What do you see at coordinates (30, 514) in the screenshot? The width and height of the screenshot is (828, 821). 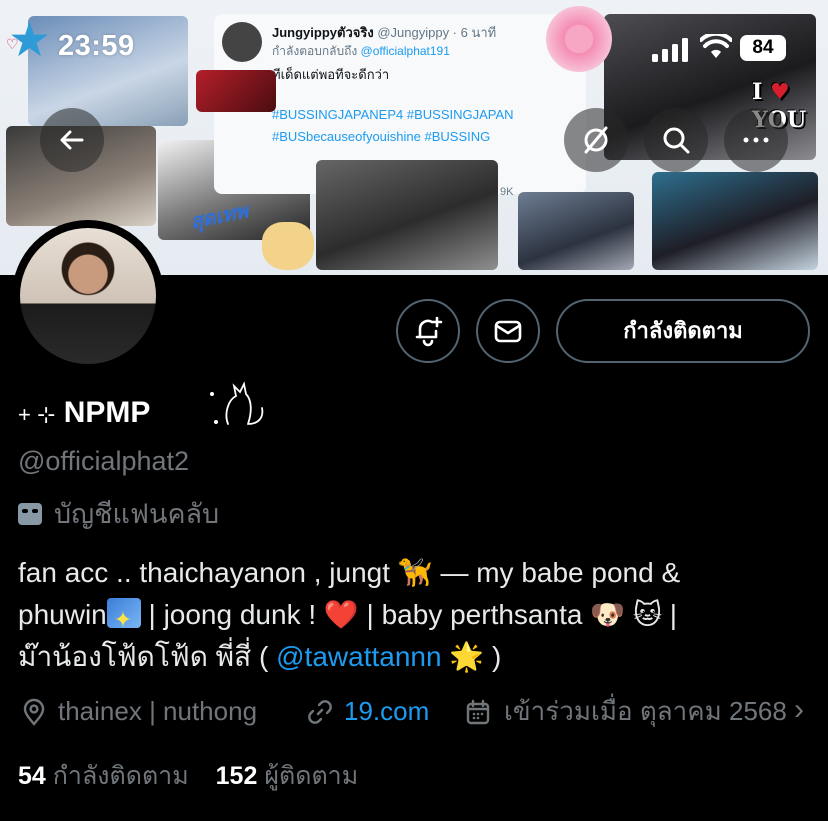 I see `mask-icon` at bounding box center [30, 514].